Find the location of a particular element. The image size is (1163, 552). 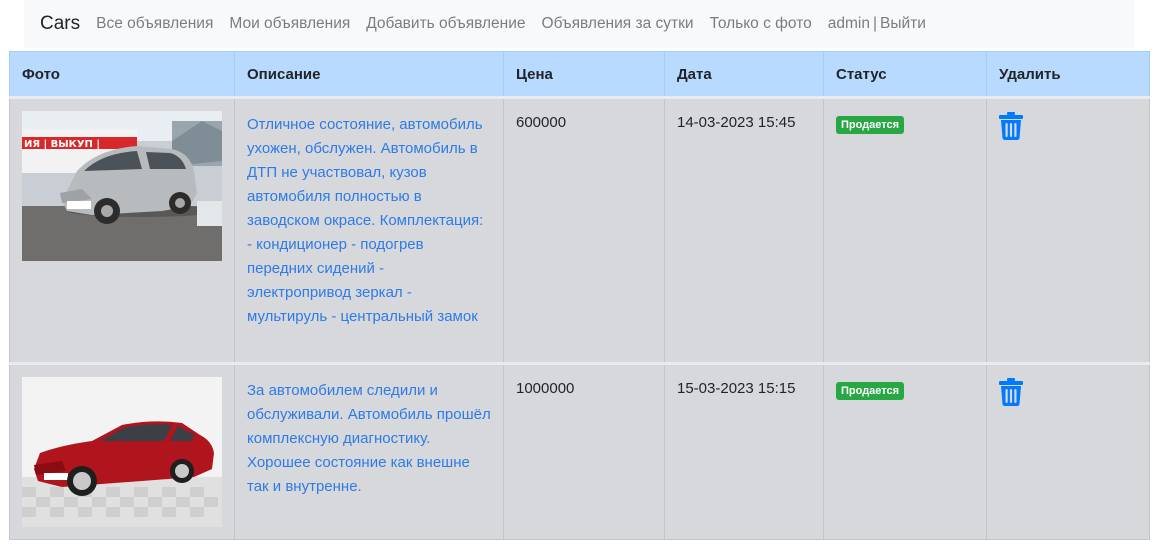

nav-username: admin is located at coordinates (849, 24).